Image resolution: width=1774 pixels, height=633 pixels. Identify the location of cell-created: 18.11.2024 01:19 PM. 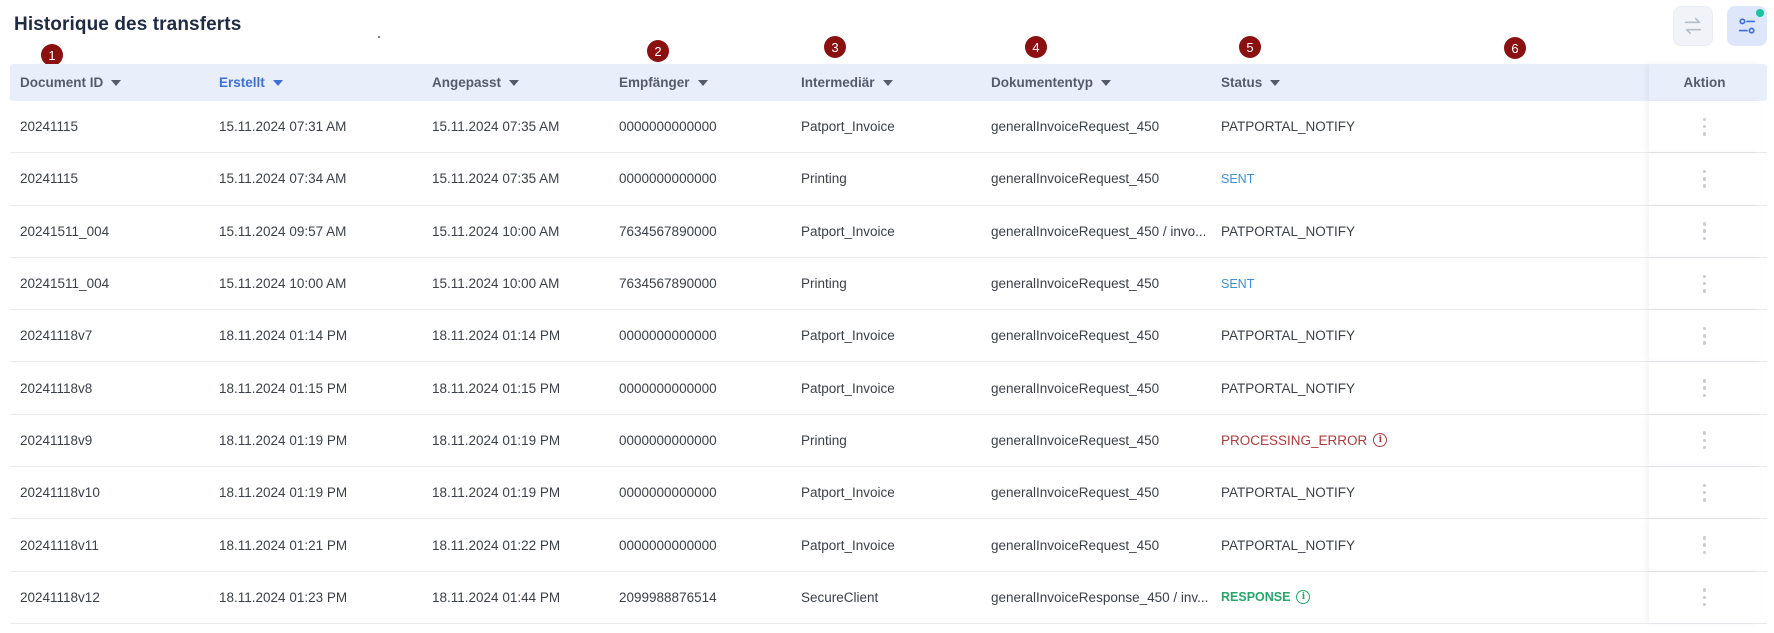
(283, 493).